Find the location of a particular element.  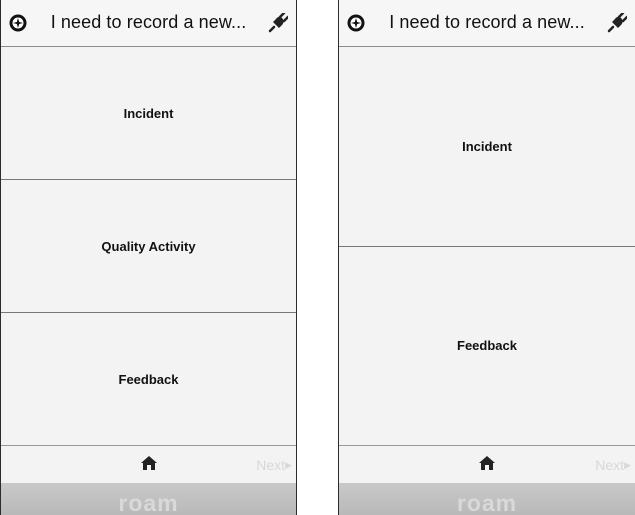

option-quality-activity: Quality Activity is located at coordinates (148, 246).